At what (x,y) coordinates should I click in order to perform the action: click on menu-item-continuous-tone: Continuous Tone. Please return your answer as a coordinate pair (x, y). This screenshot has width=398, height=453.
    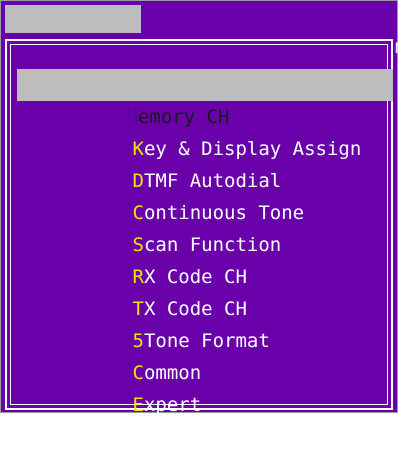
    Looking at the image, I should click on (208, 194).